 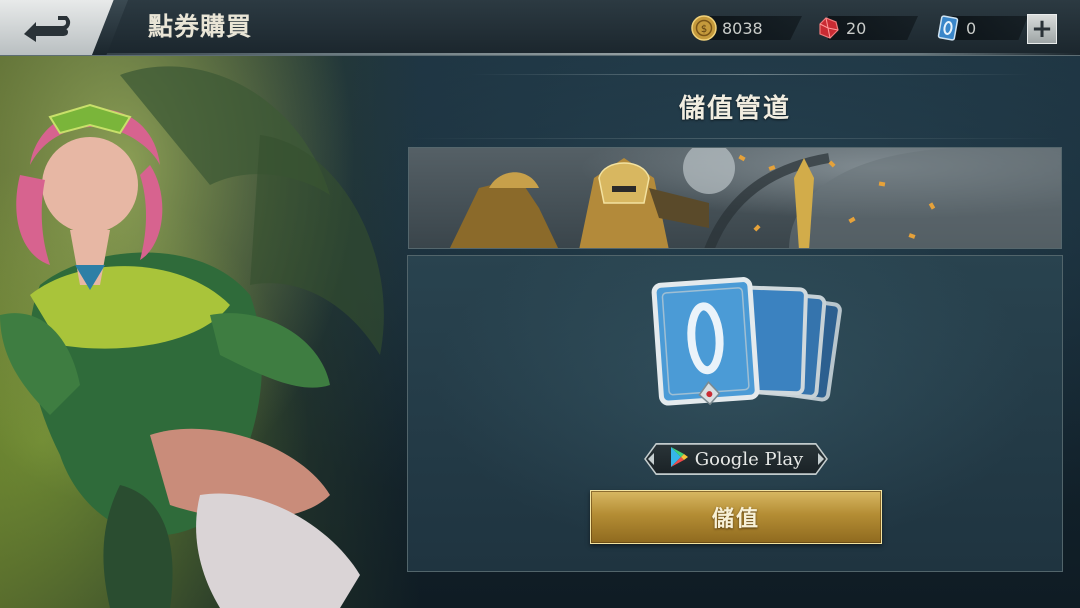 I want to click on page-title: 點券購買, so click(x=200, y=26).